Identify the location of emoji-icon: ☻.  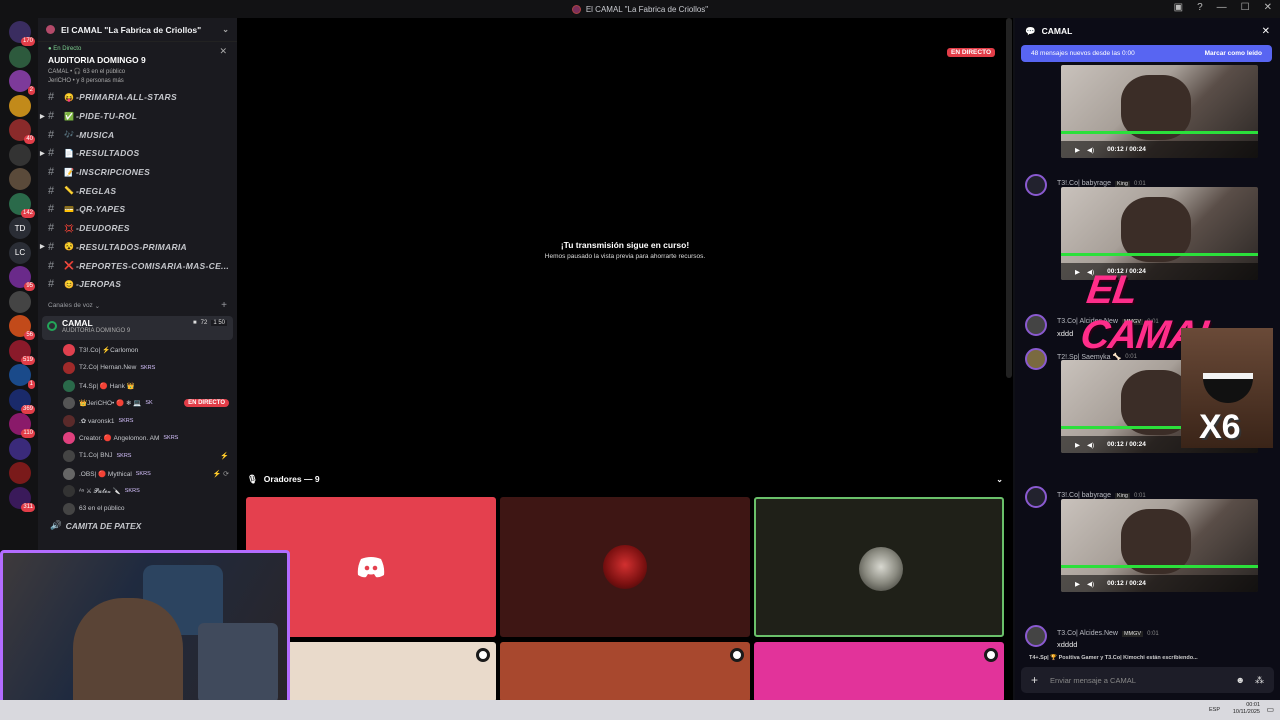
(1240, 680).